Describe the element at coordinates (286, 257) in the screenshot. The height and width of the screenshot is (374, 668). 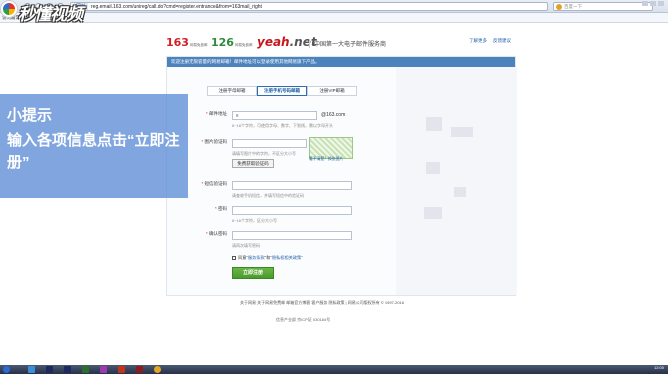
I see `privacy-link: "隐私权相关政策"` at that location.